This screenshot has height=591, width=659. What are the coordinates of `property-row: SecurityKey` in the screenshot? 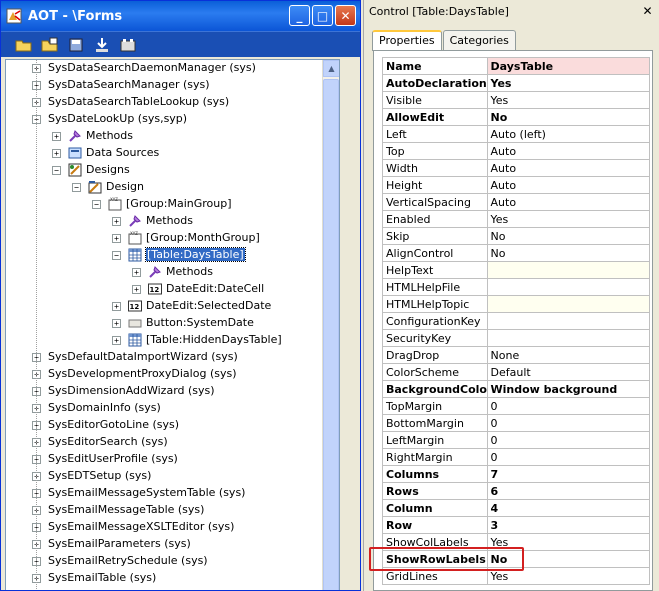 It's located at (516, 338).